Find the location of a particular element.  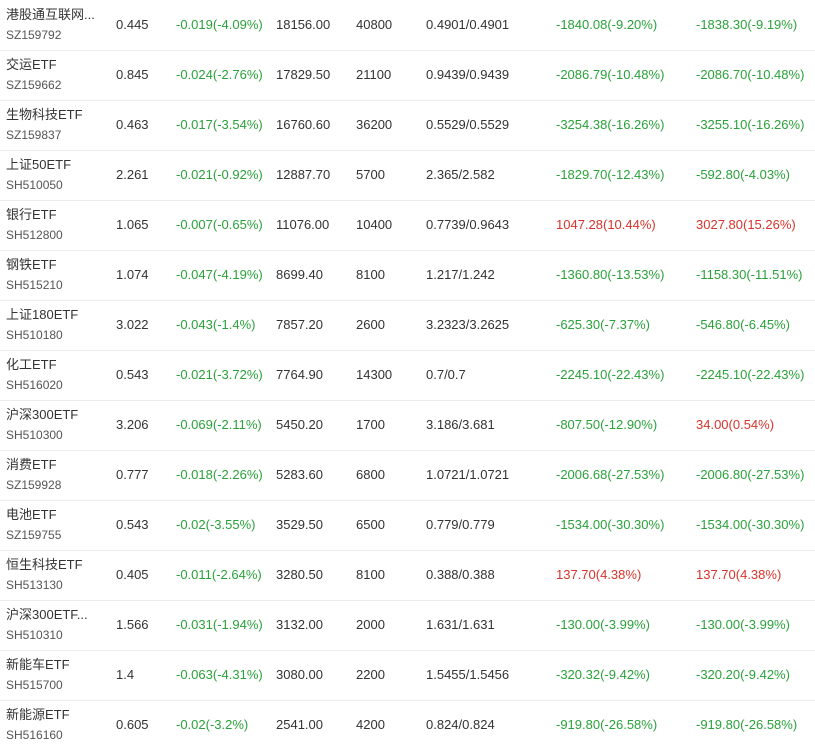

price-cell: 0.777 is located at coordinates (132, 474).